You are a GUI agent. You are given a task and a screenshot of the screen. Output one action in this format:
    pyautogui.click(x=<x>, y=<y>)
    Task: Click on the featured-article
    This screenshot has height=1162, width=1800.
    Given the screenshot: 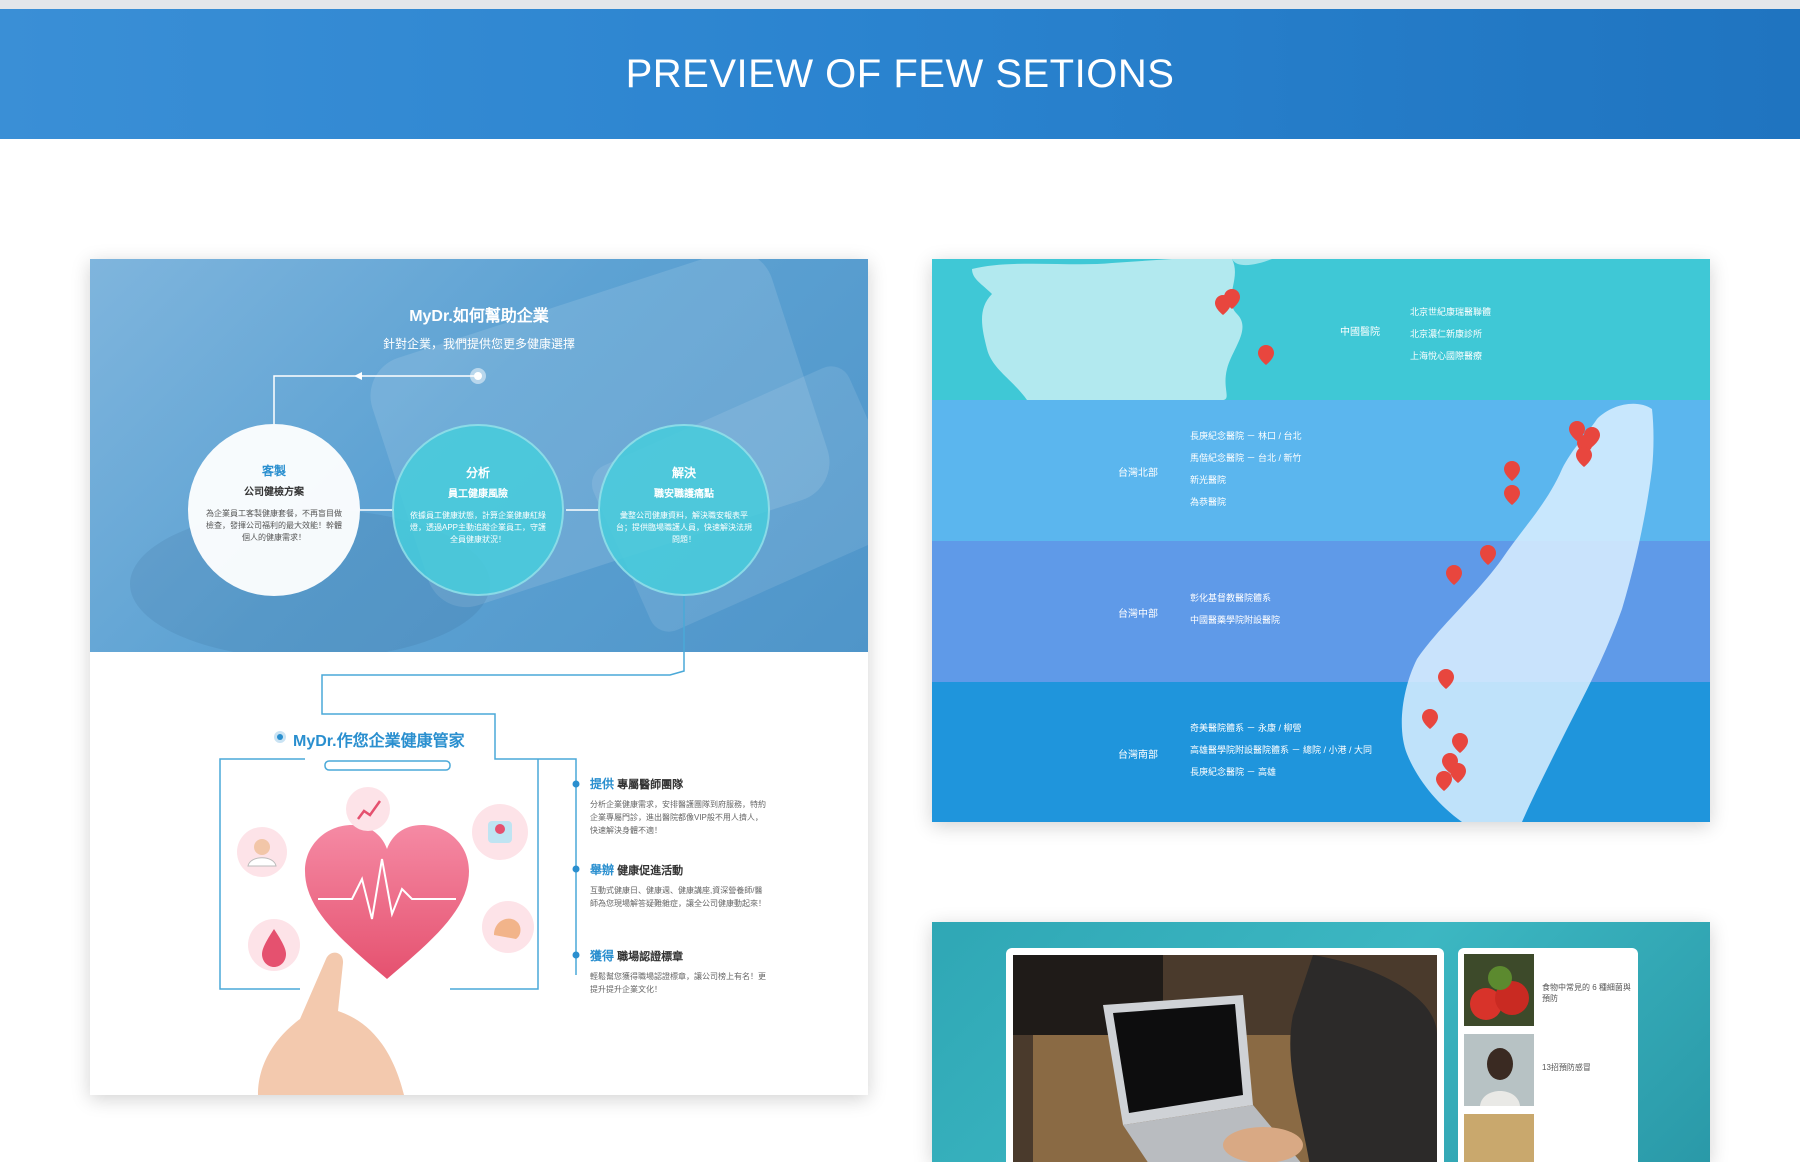 What is the action you would take?
    pyautogui.click(x=1225, y=1055)
    